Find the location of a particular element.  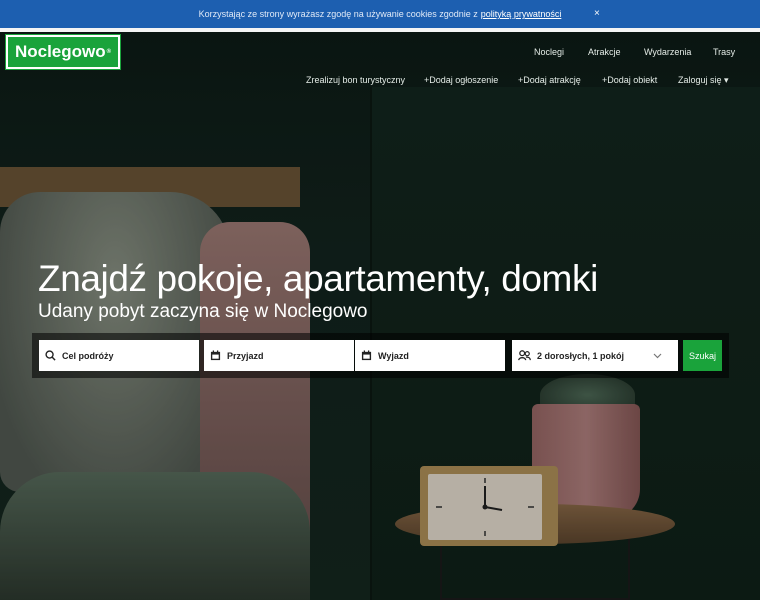

subnav-dodaj-obiekt: +Dodaj obiekt is located at coordinates (629, 80).